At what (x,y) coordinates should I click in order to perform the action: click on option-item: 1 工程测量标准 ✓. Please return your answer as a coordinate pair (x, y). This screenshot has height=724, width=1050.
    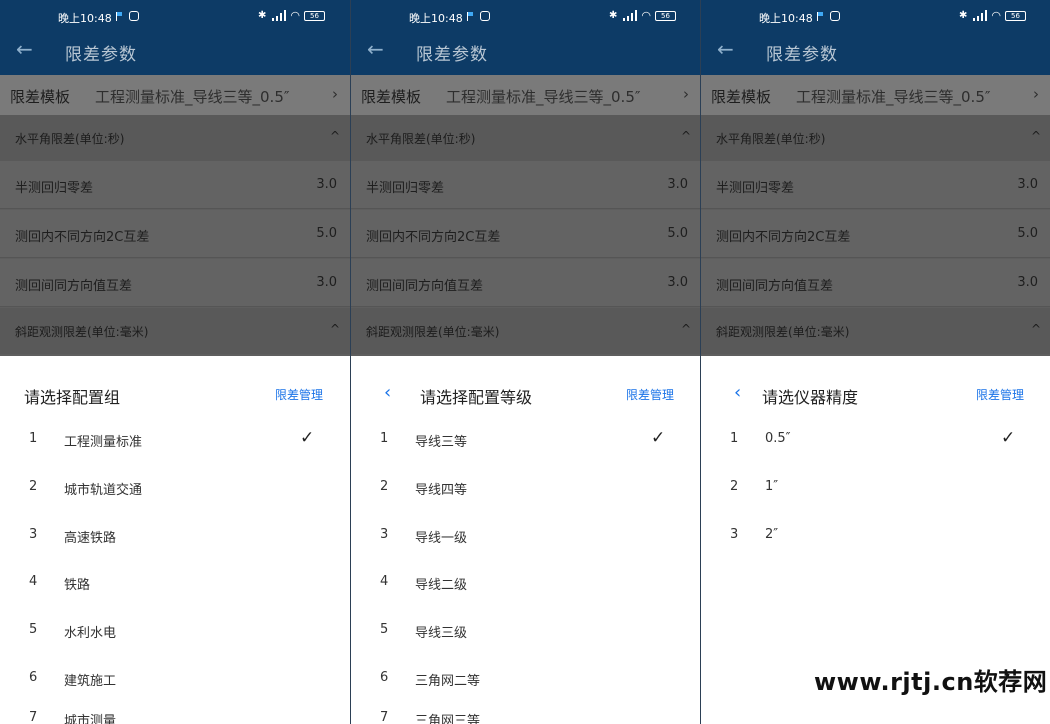
    Looking at the image, I should click on (175, 453).